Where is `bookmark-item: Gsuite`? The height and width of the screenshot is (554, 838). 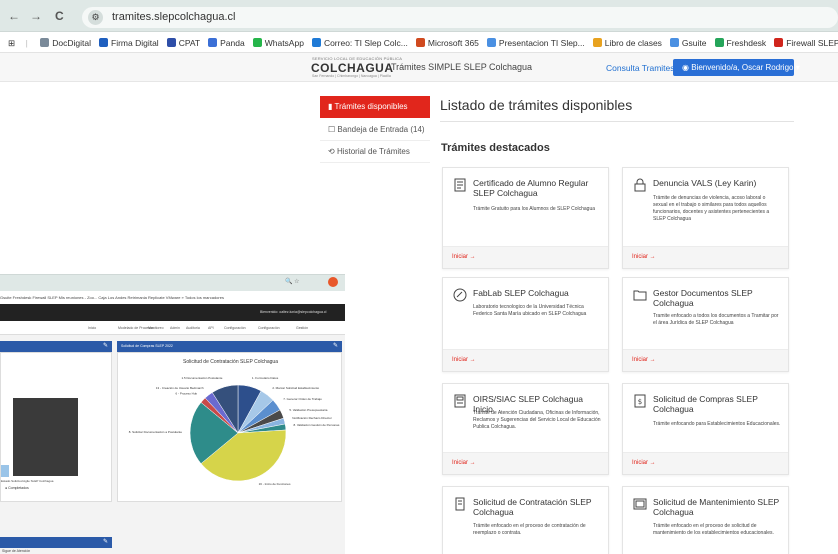
bookmark-item: Gsuite is located at coordinates (688, 42).